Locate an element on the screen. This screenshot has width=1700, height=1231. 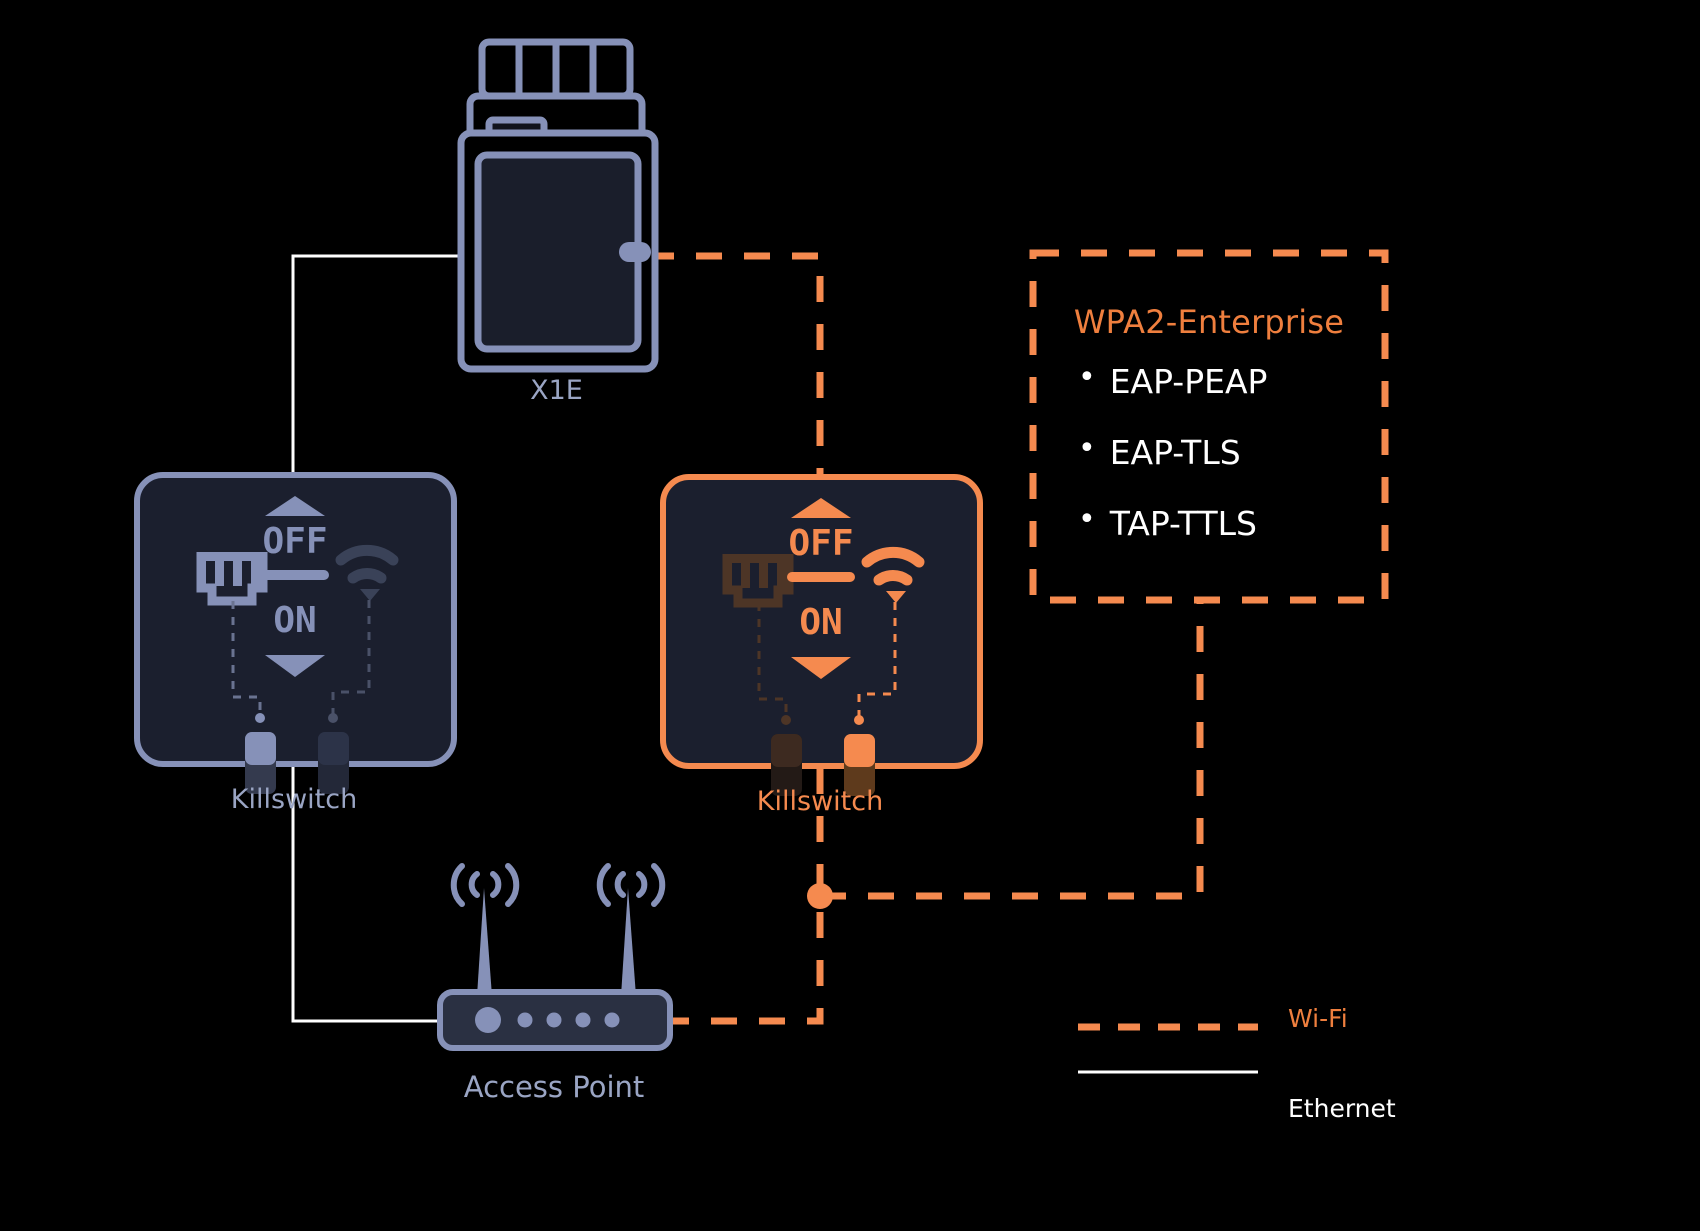
legend-label-wifi: Wi-Fi is located at coordinates (1318, 1018).